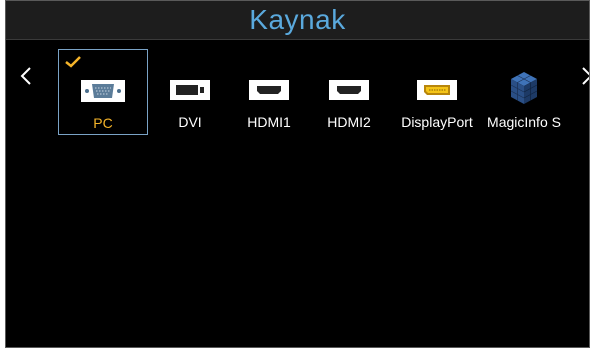  I want to click on dvi-port-icon, so click(190, 90).